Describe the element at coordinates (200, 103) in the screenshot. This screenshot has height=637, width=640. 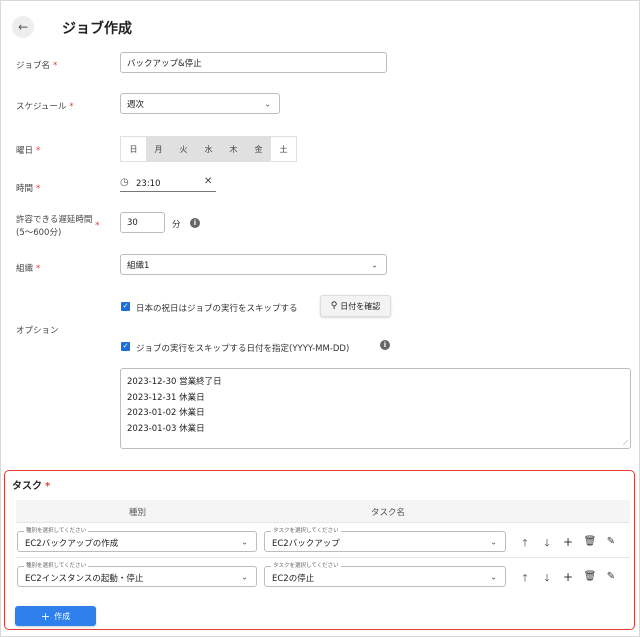
I see `schedule-select: 週次 ⌄` at that location.